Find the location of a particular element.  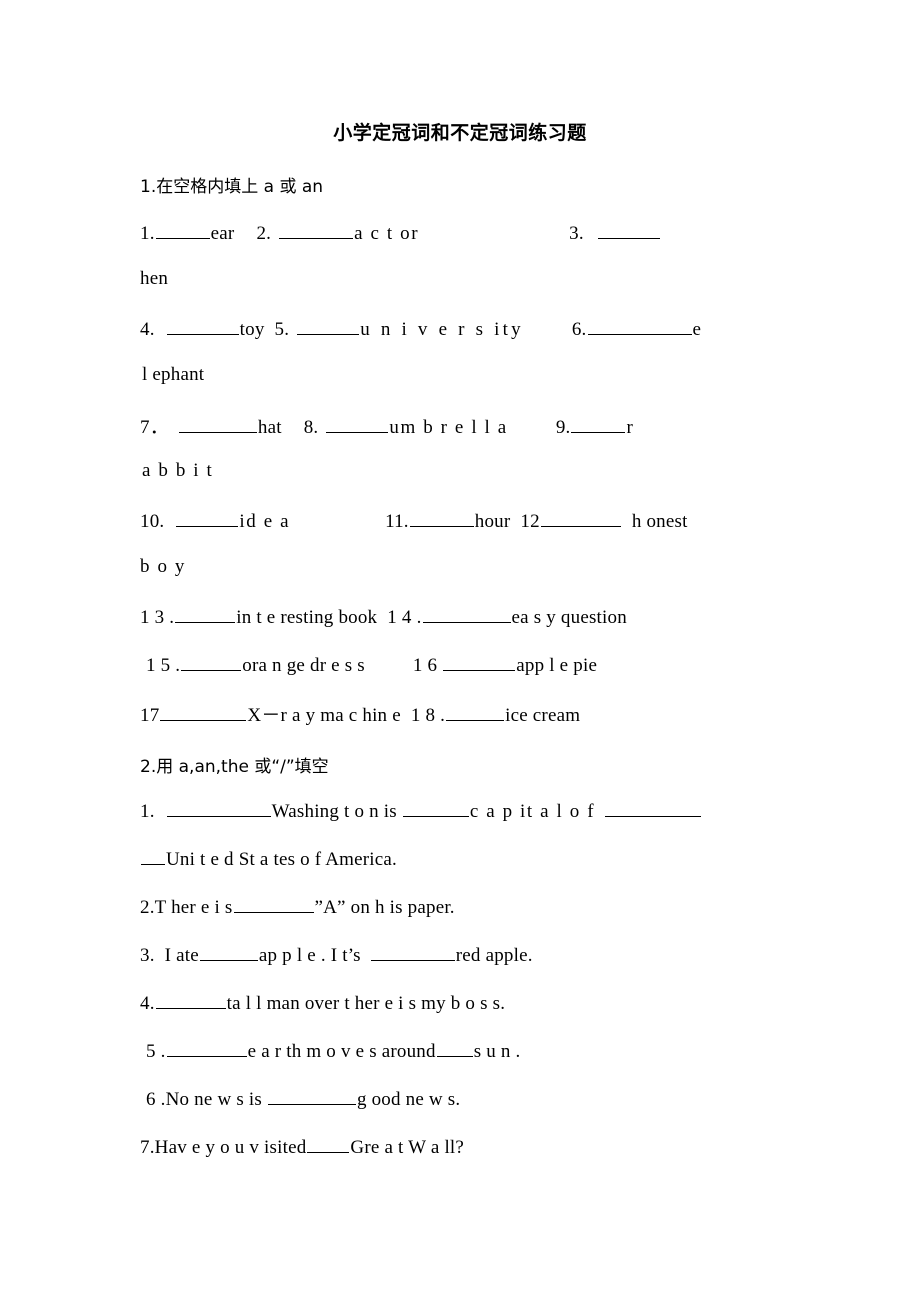

exercise-line-4-wrap: b o y is located at coordinates (163, 567).